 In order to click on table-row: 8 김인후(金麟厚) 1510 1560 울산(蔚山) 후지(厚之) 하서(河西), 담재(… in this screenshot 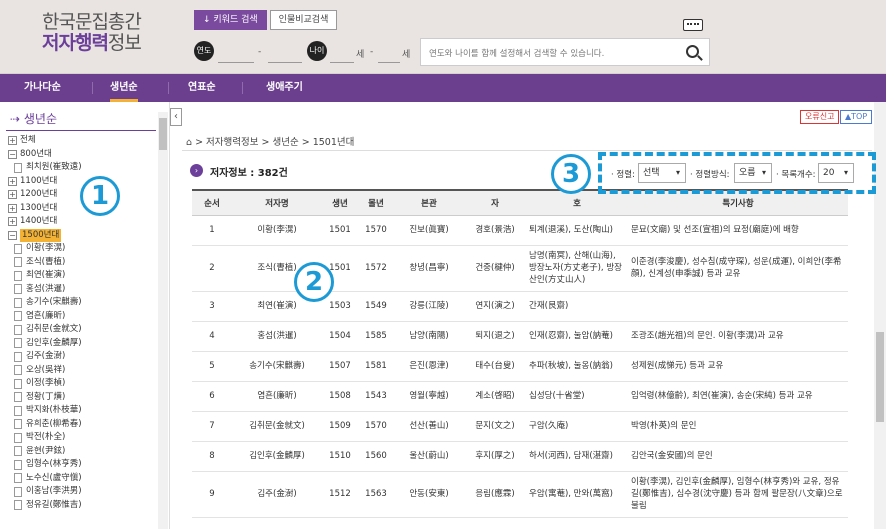, I will do `click(520, 456)`.